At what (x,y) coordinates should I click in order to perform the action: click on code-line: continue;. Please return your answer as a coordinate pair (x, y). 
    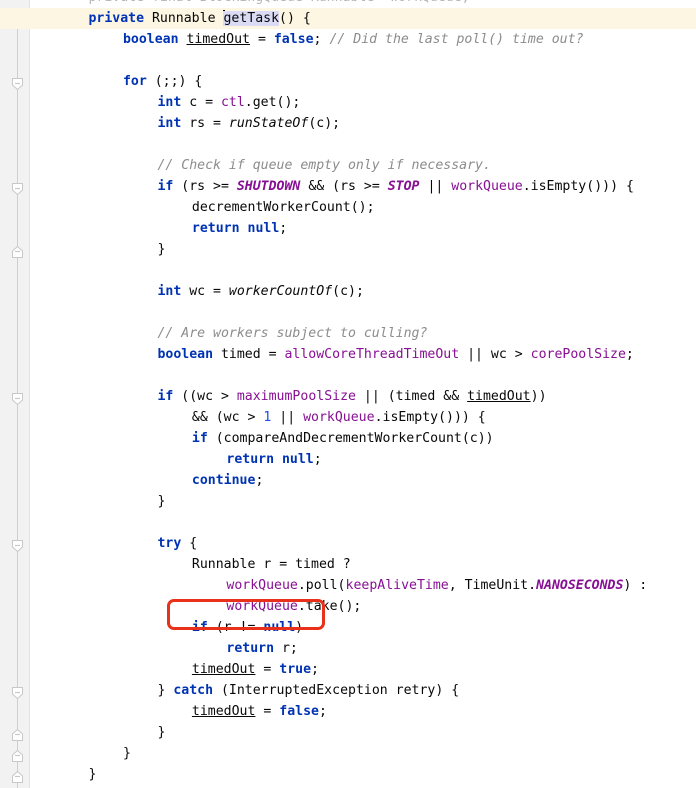
    Looking at the image, I should click on (348, 480).